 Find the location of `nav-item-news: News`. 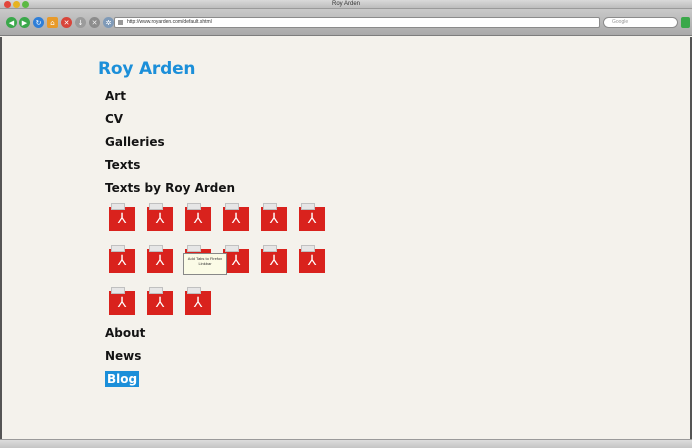

nav-item-news: News is located at coordinates (125, 359).